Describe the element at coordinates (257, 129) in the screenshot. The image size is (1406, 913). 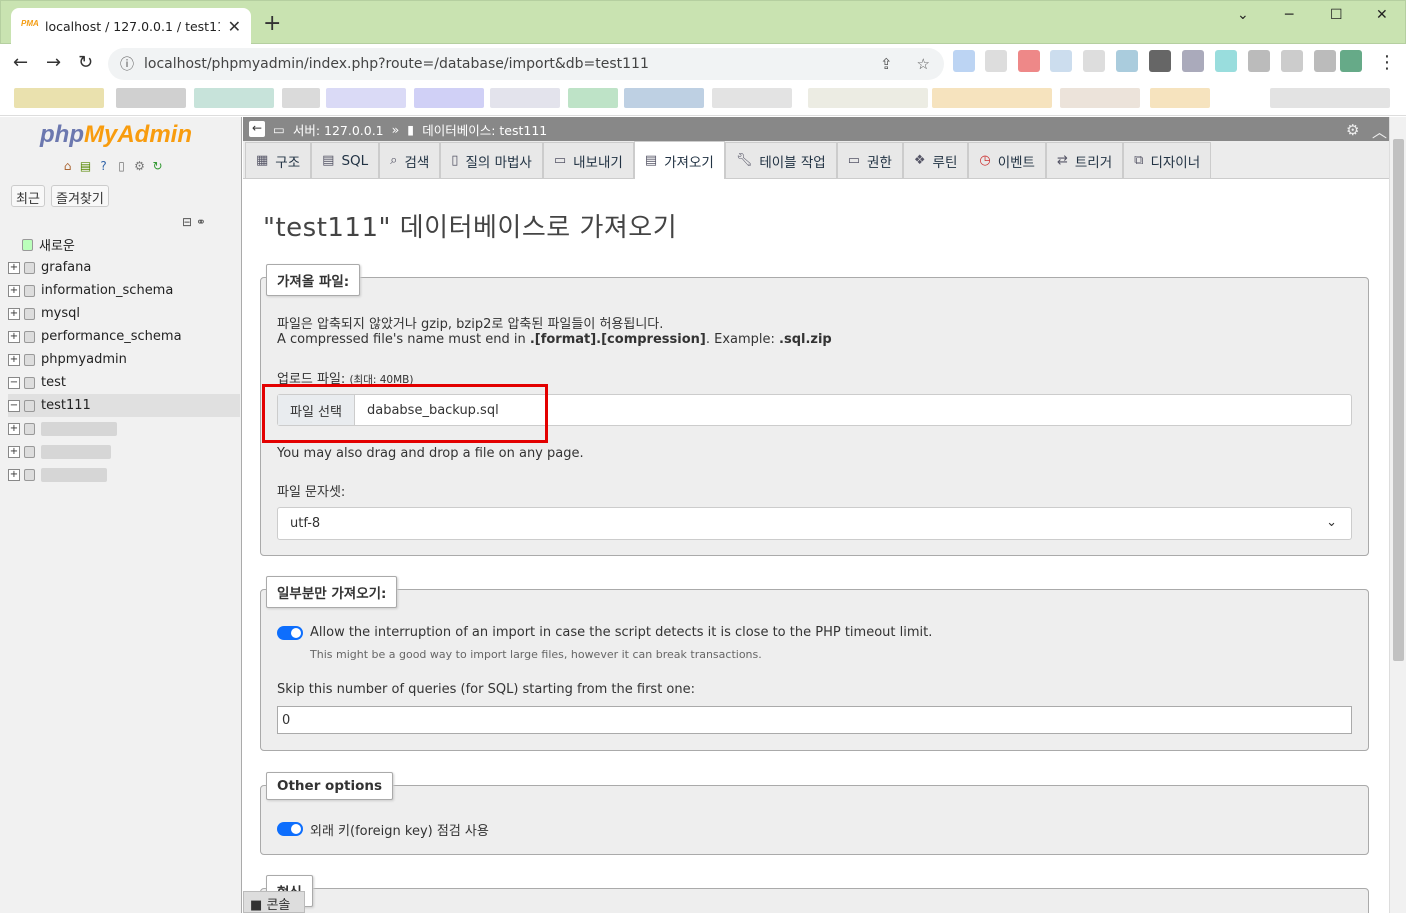
I see `collapse-nav-icon: ←` at that location.